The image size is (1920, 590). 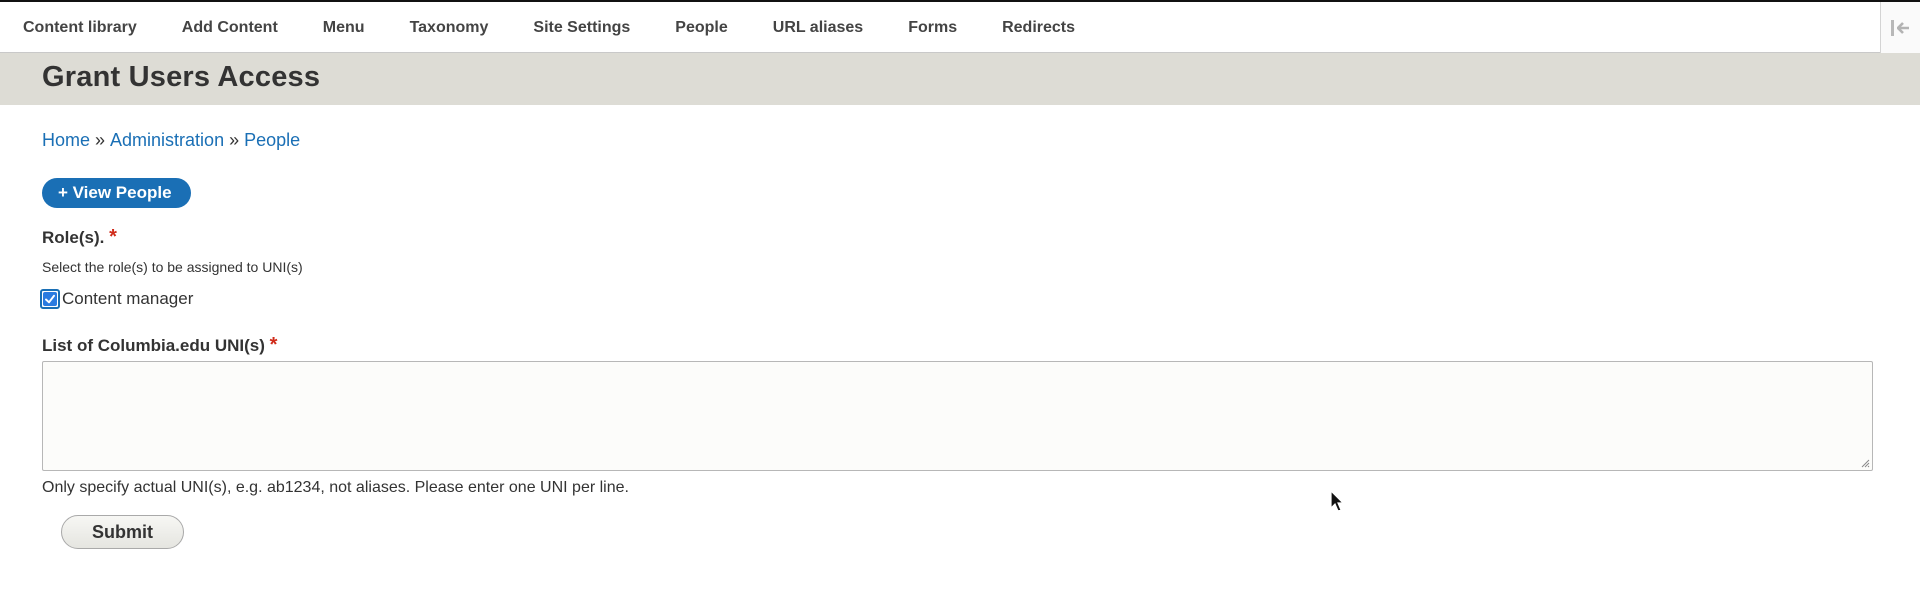 I want to click on collapse-arrow-icon, so click(x=1900, y=27).